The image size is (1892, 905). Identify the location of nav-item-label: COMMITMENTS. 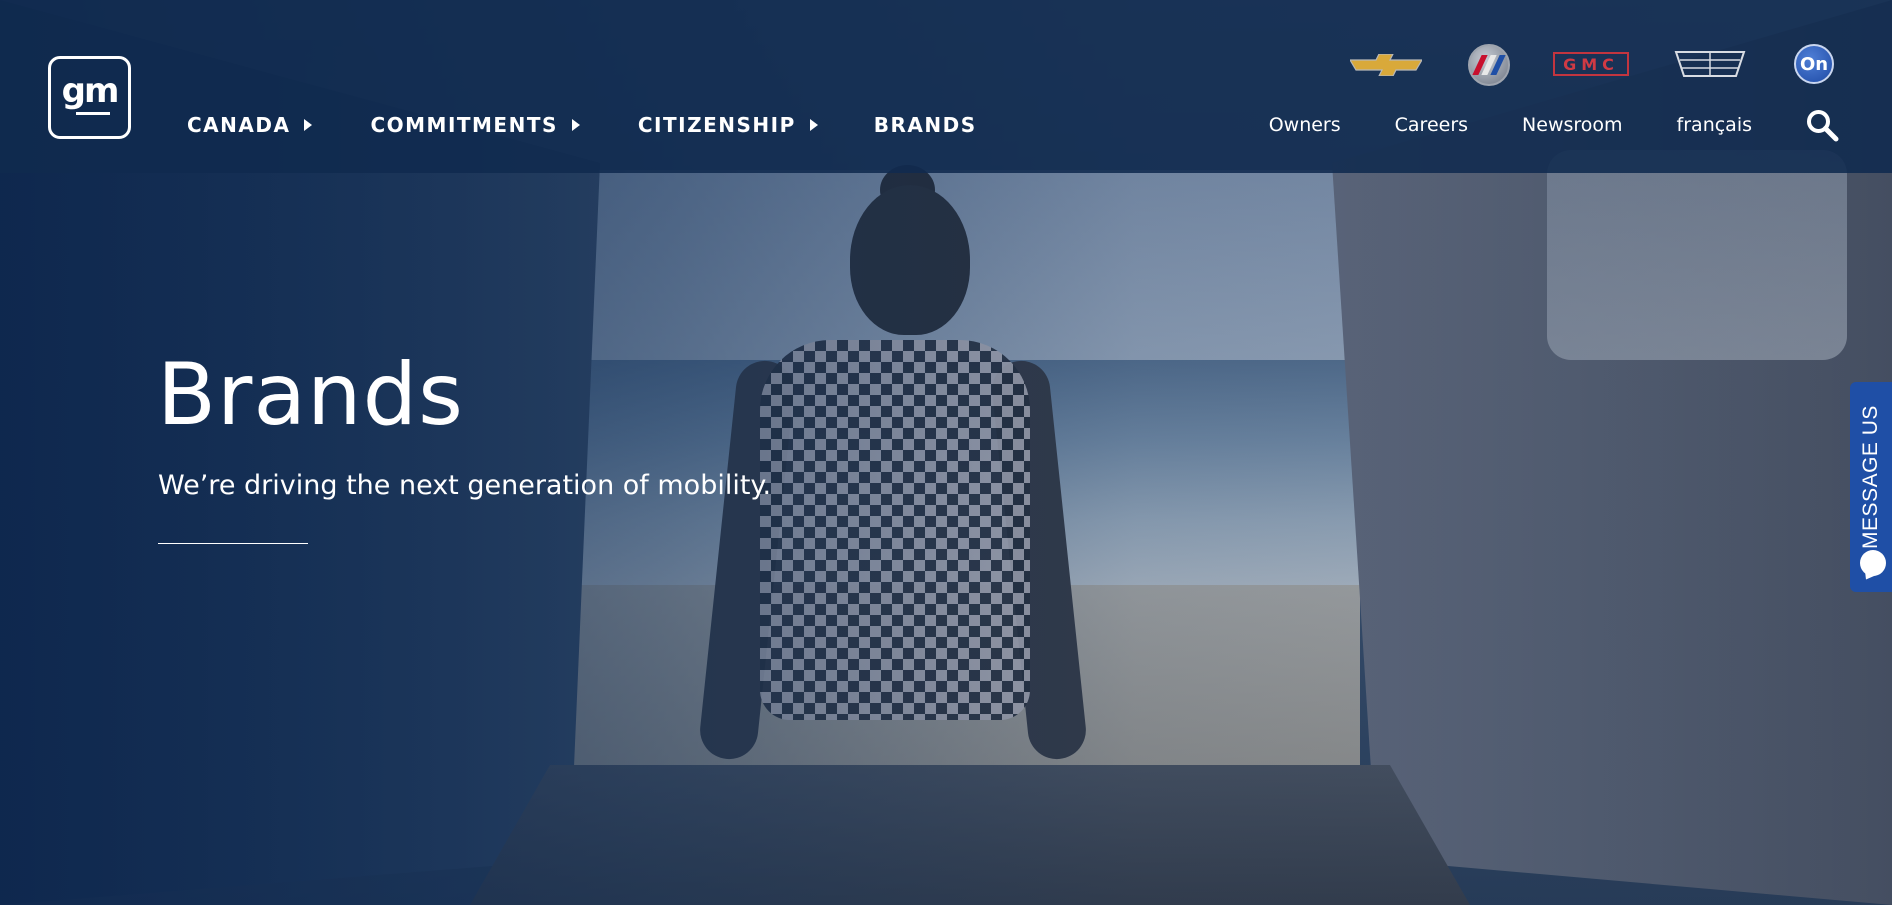
(464, 125).